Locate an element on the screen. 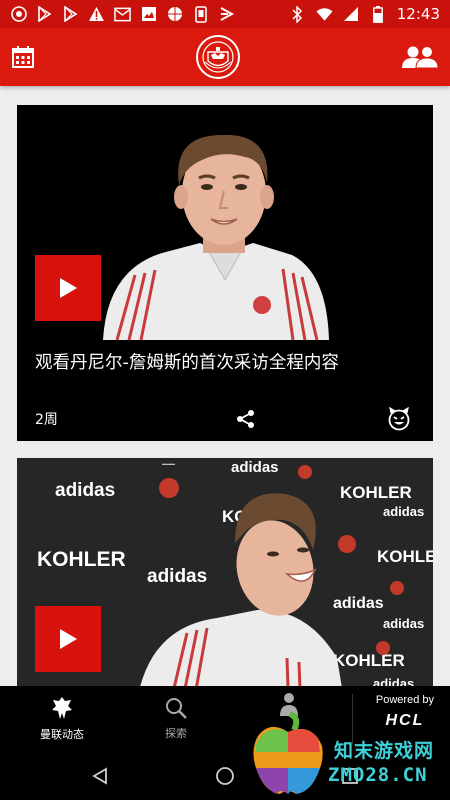 This screenshot has width=450, height=800. home-button is located at coordinates (225, 776).